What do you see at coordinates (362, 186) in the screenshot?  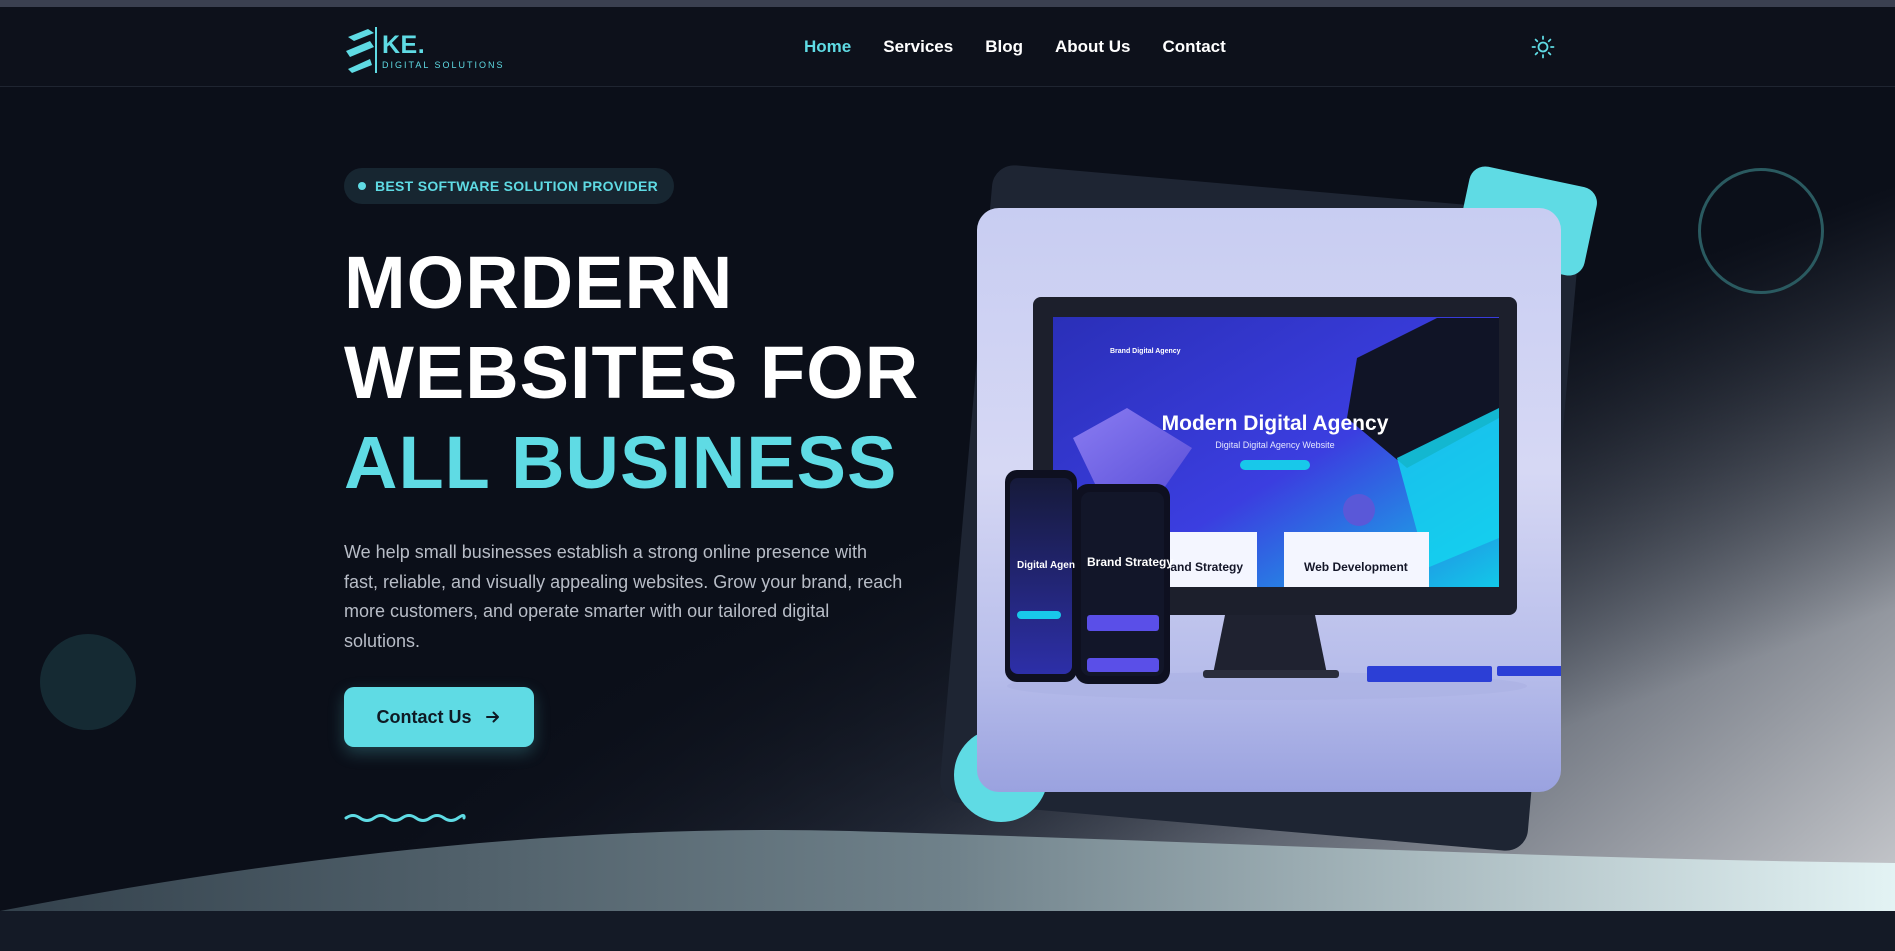 I see `badge-dot-icon` at bounding box center [362, 186].